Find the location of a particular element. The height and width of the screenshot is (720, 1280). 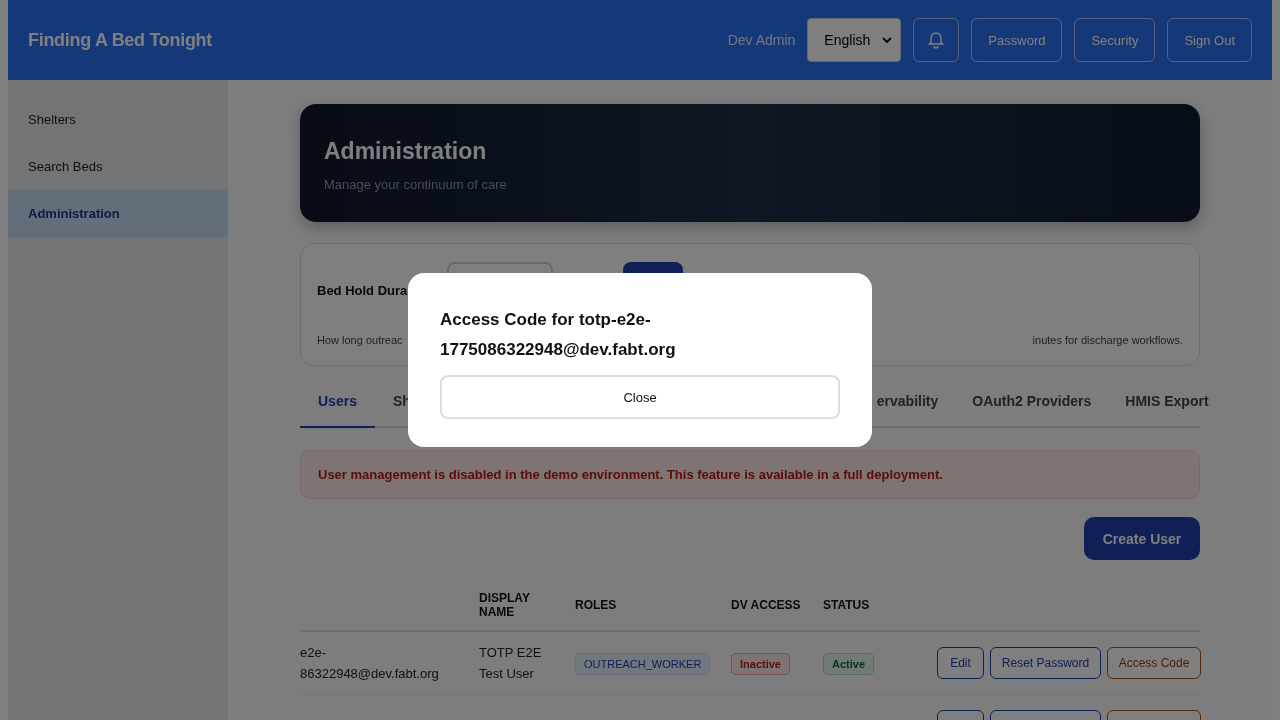

header-button: Password is located at coordinates (1017, 40).